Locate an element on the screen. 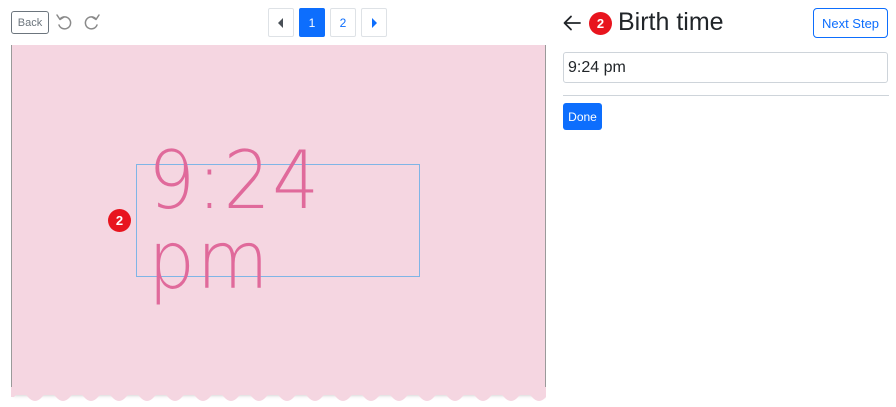  undo-icon is located at coordinates (64, 22).